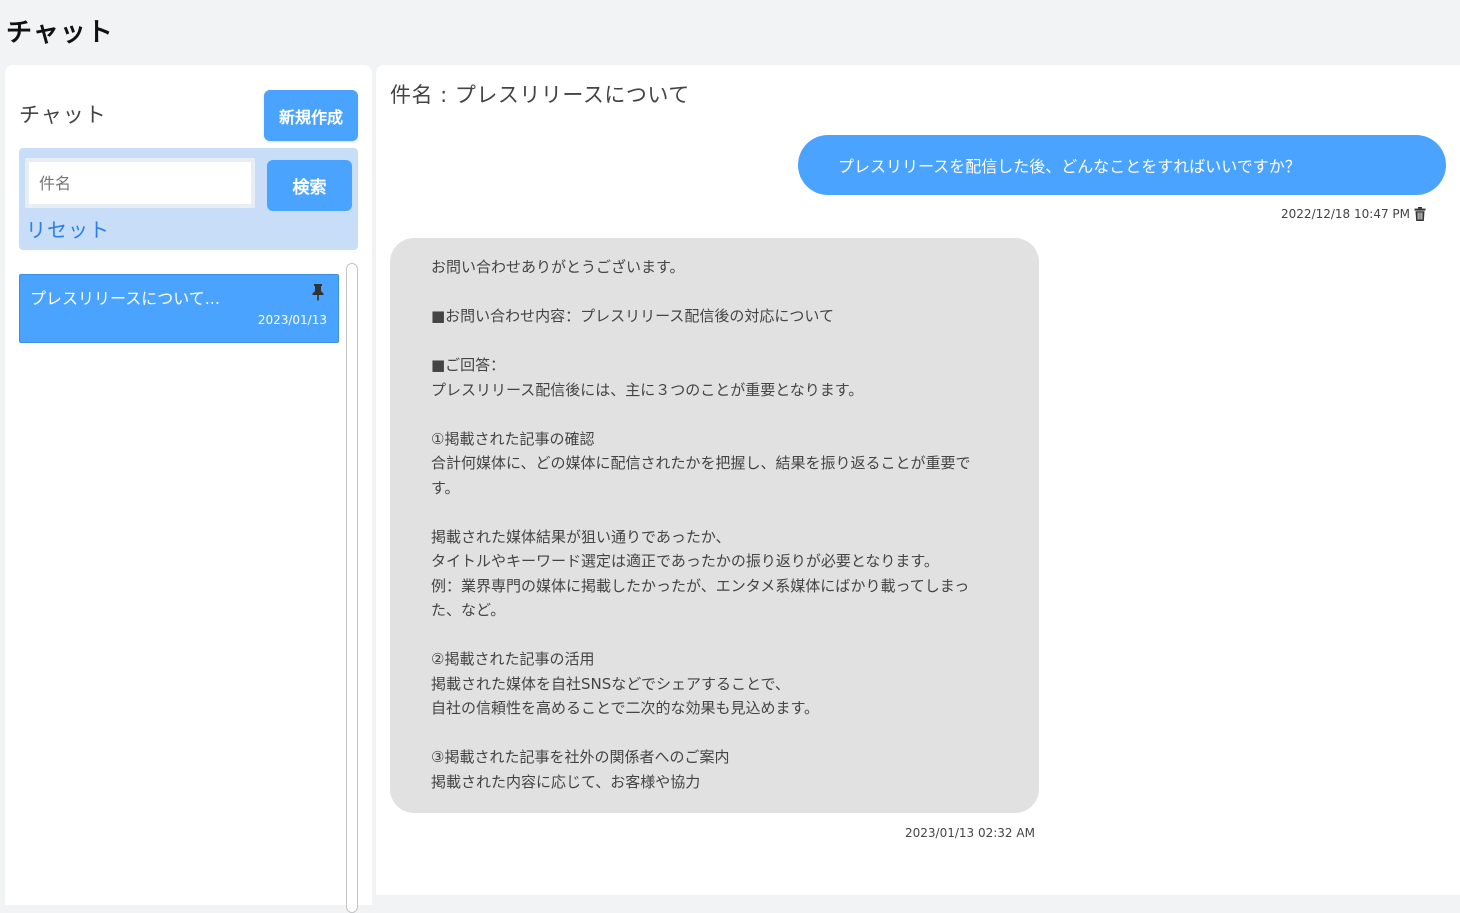 The image size is (1460, 913). Describe the element at coordinates (60, 33) in the screenshot. I see `page-title: チャット` at that location.